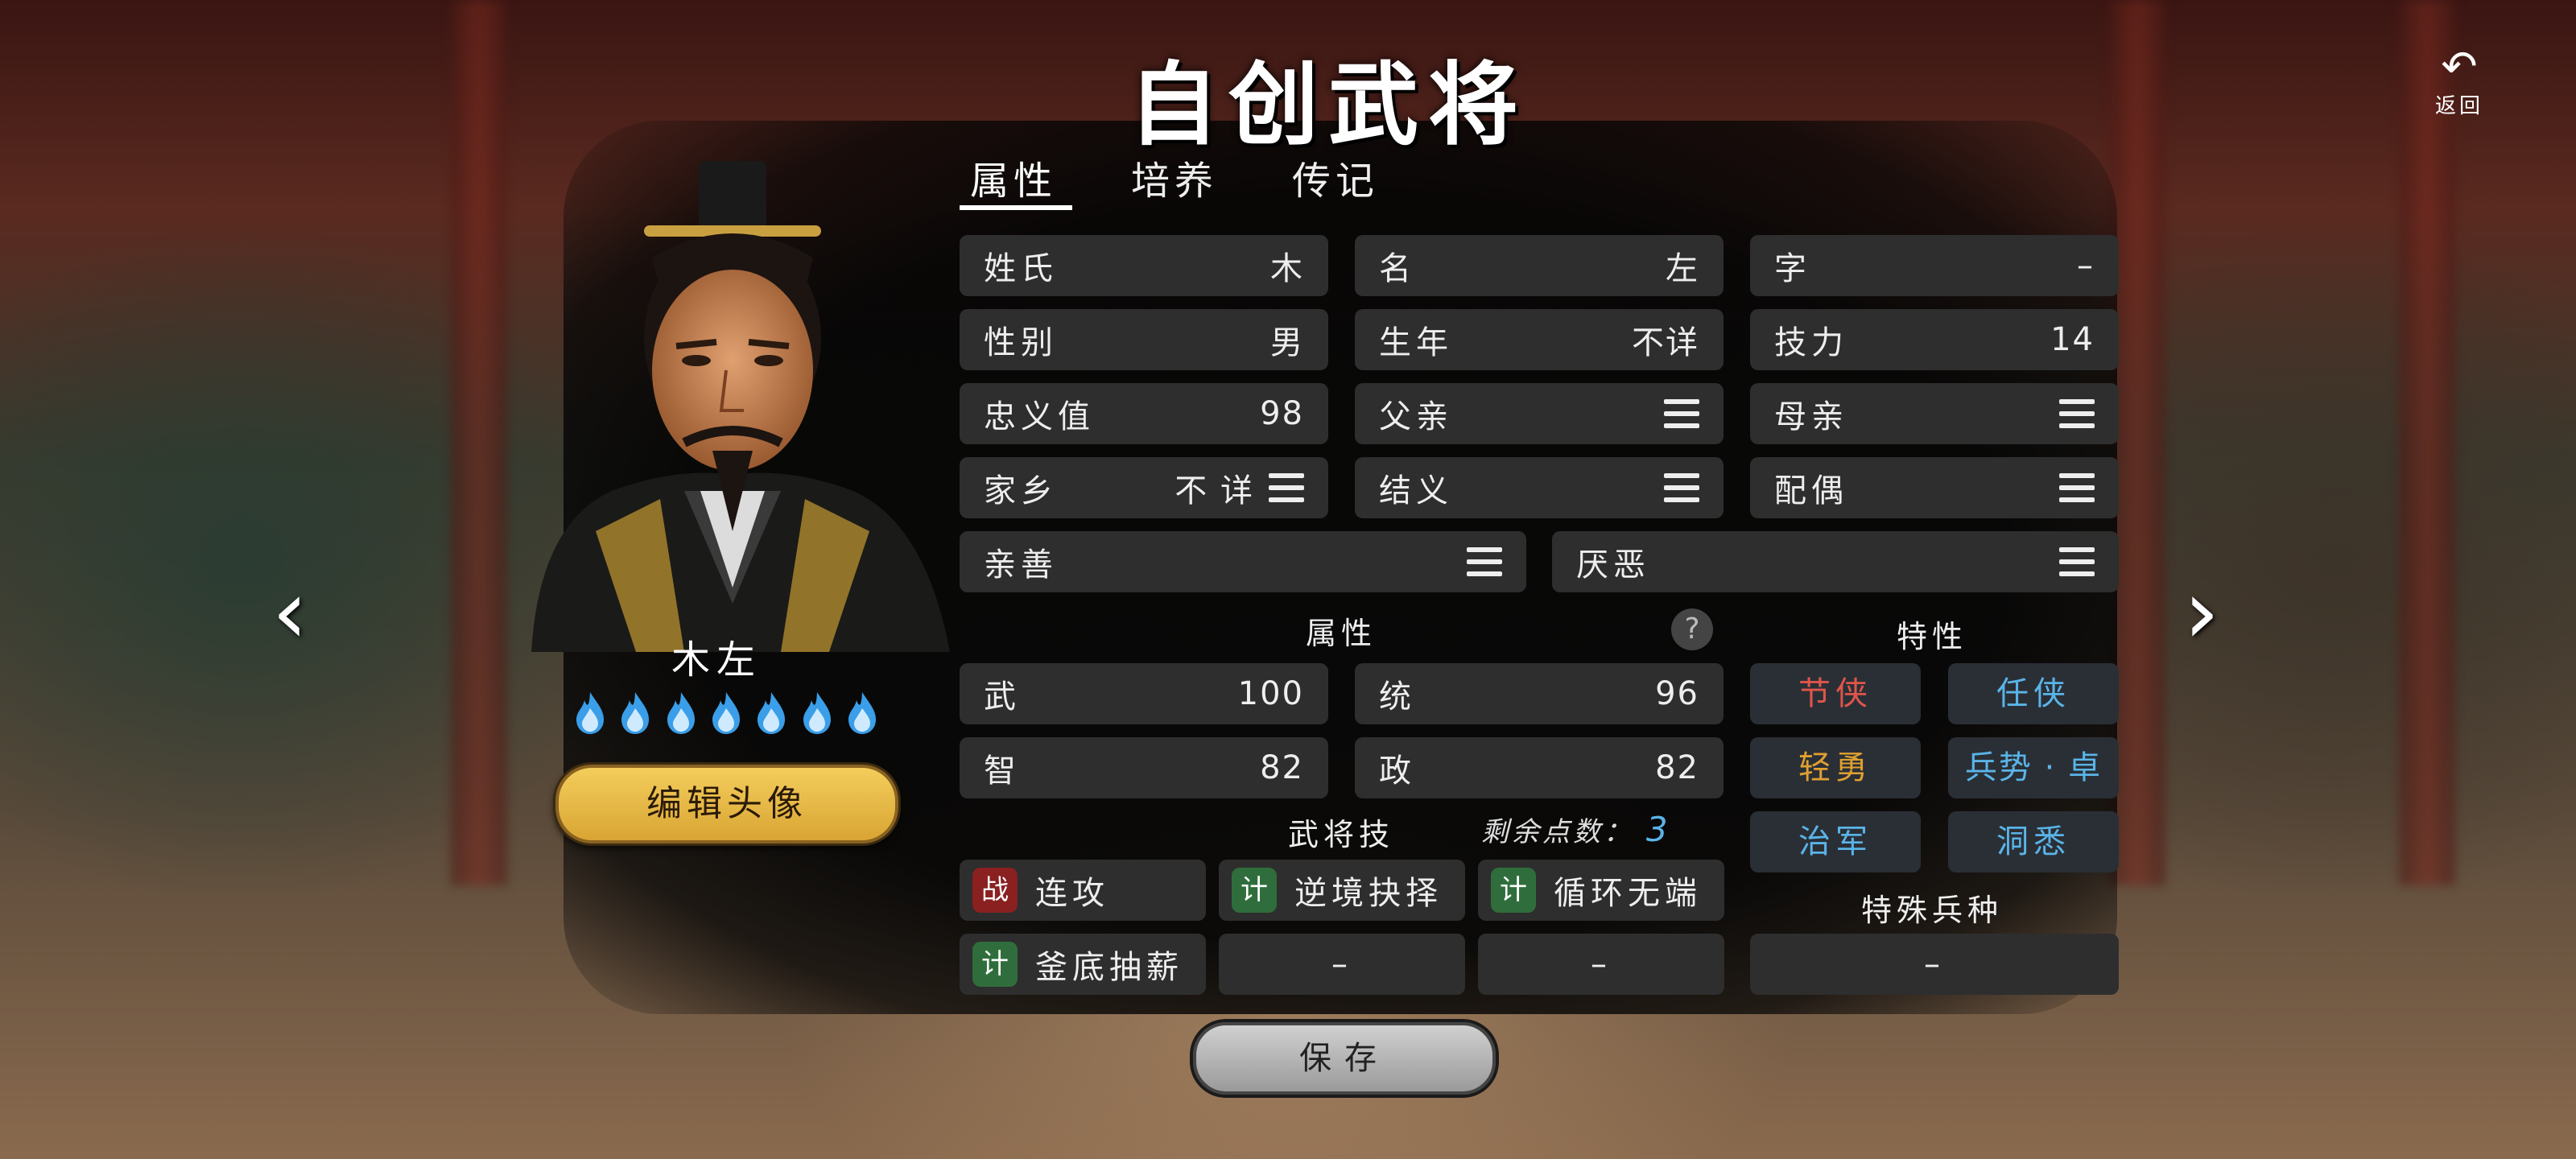  I want to click on loyalty-label: 忠义值, so click(1039, 416).